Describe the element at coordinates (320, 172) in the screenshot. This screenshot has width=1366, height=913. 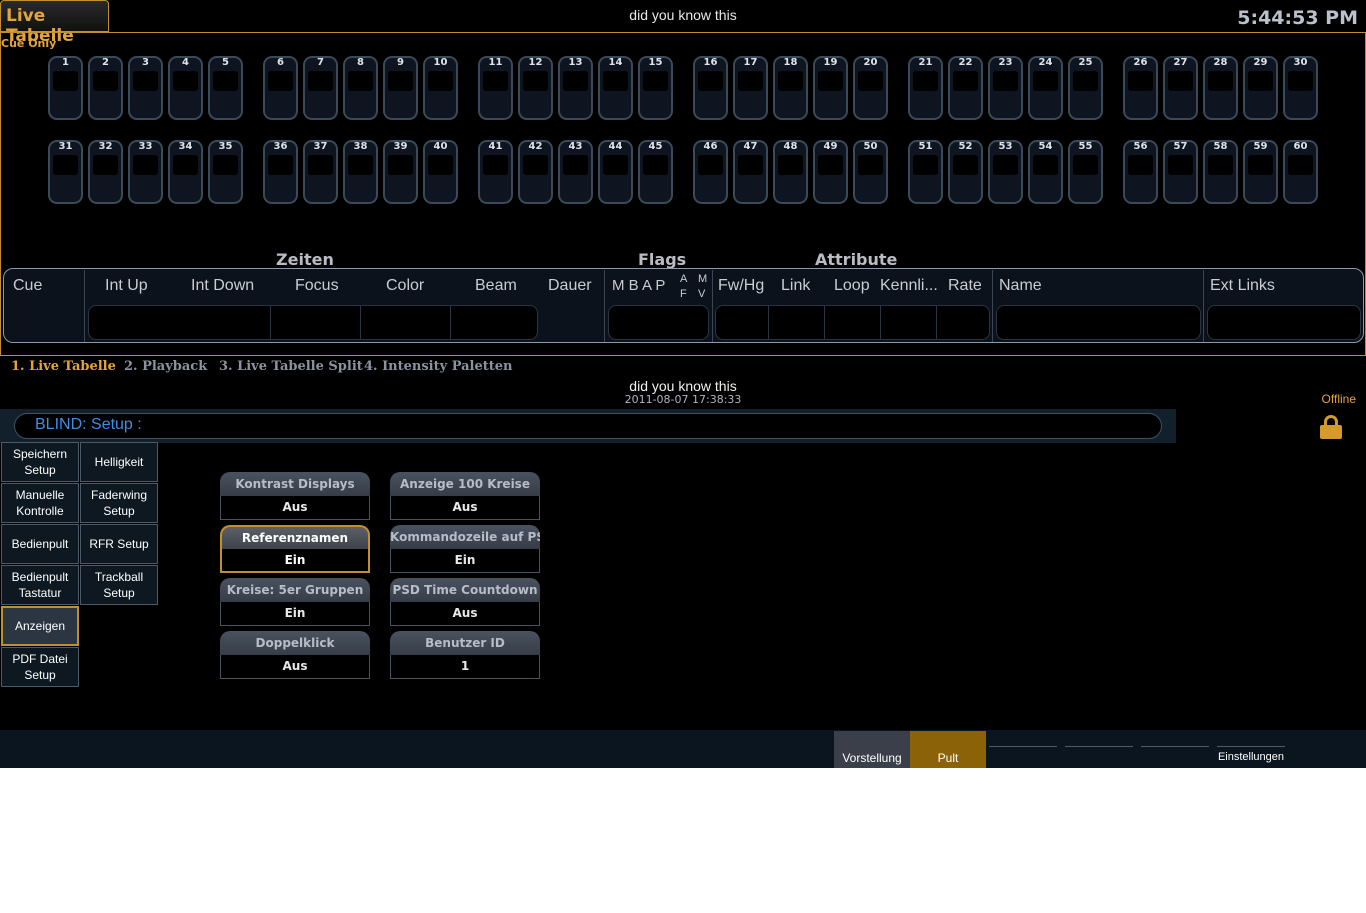
I see `fader-37: 37` at that location.